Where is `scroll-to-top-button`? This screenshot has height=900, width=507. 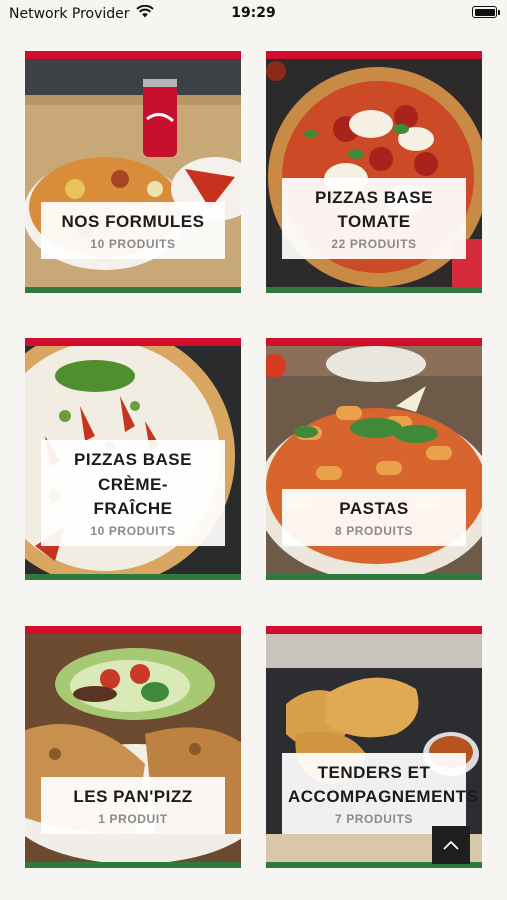
scroll-to-top-button is located at coordinates (451, 845).